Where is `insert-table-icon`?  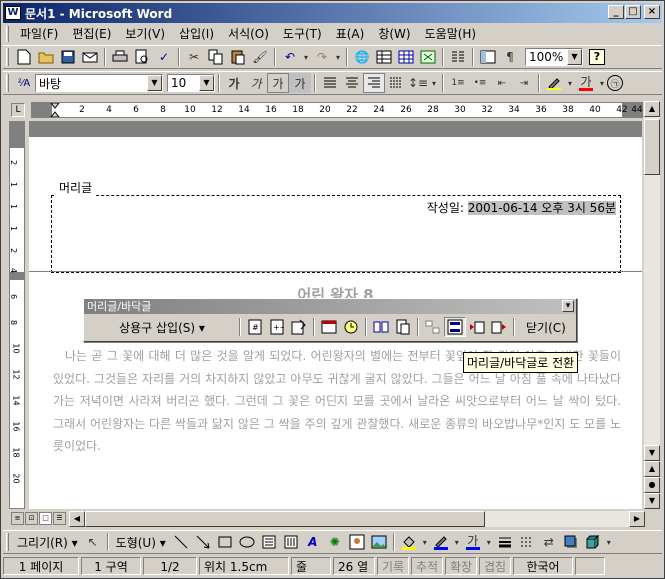 insert-table-icon is located at coordinates (406, 57).